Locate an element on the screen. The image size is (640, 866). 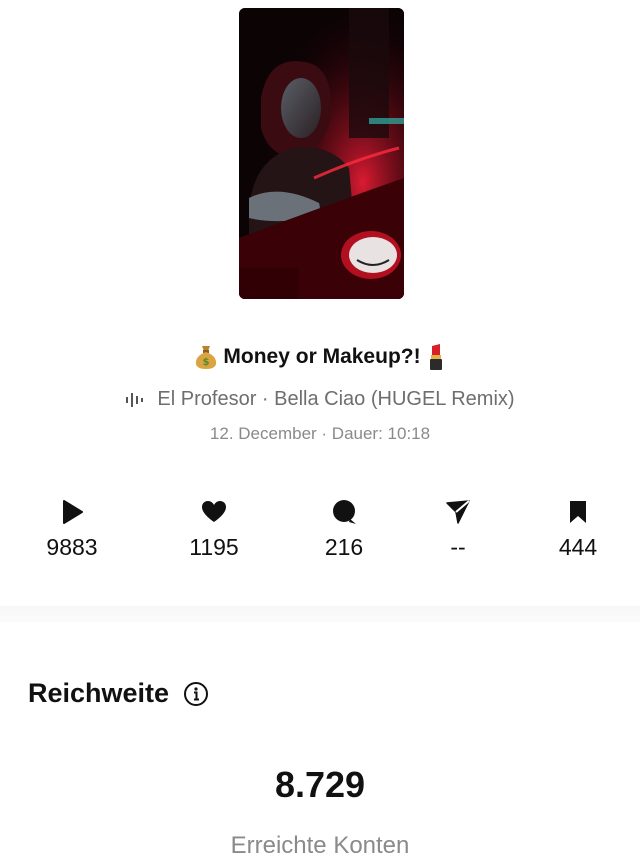
section-divider is located at coordinates (320, 614).